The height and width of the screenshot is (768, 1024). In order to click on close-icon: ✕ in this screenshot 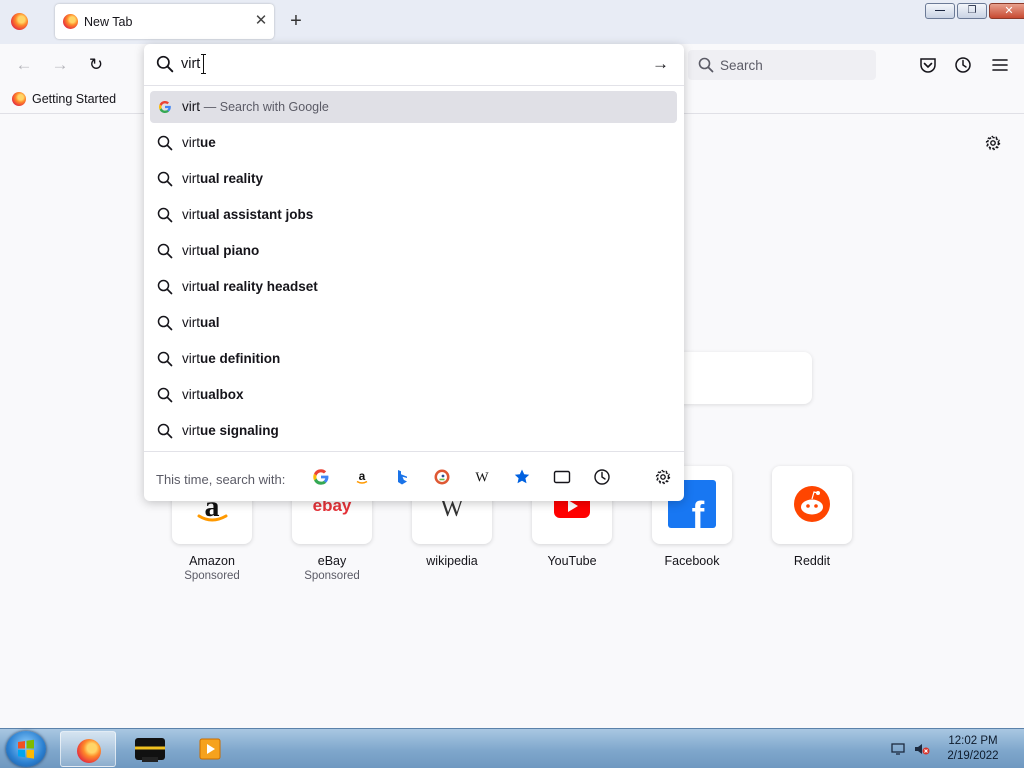, I will do `click(1009, 11)`.